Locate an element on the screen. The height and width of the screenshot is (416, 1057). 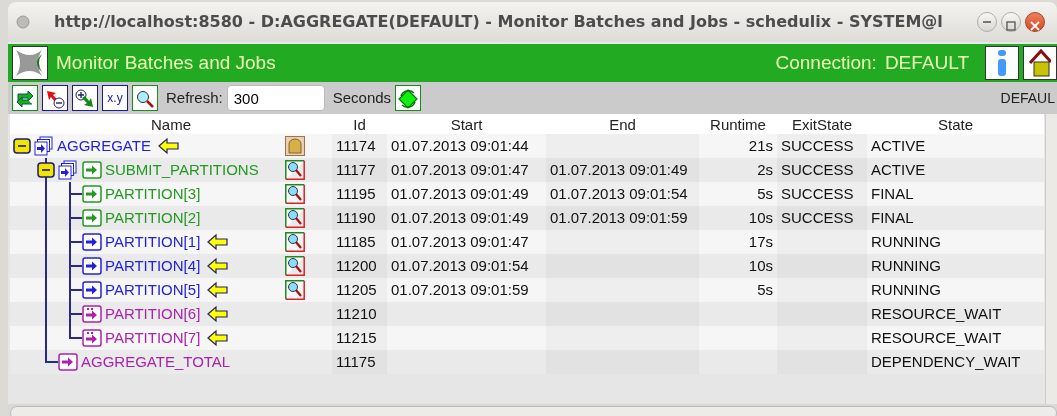
table-row: AGGREGATE_TOTAL 11175 DEPENDENCY_WAIT is located at coordinates (527, 362).